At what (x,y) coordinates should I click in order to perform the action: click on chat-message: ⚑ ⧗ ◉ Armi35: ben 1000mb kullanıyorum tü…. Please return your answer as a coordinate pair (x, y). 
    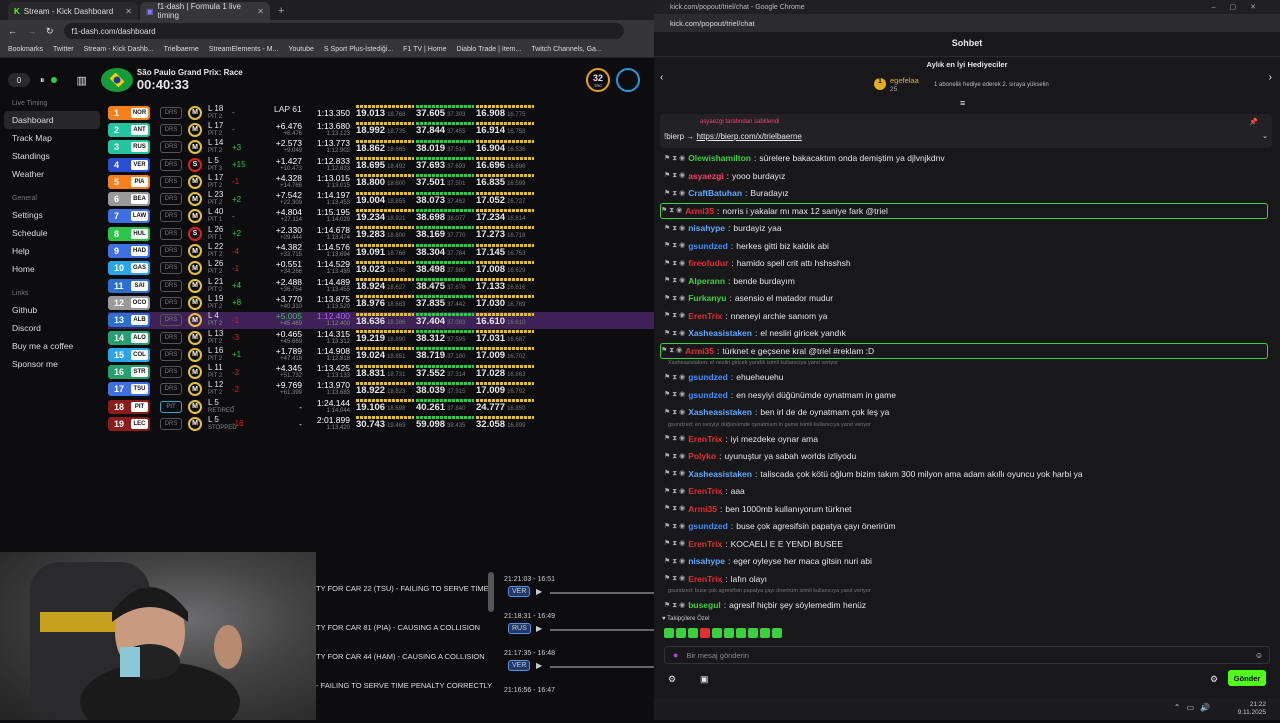
    Looking at the image, I should click on (964, 509).